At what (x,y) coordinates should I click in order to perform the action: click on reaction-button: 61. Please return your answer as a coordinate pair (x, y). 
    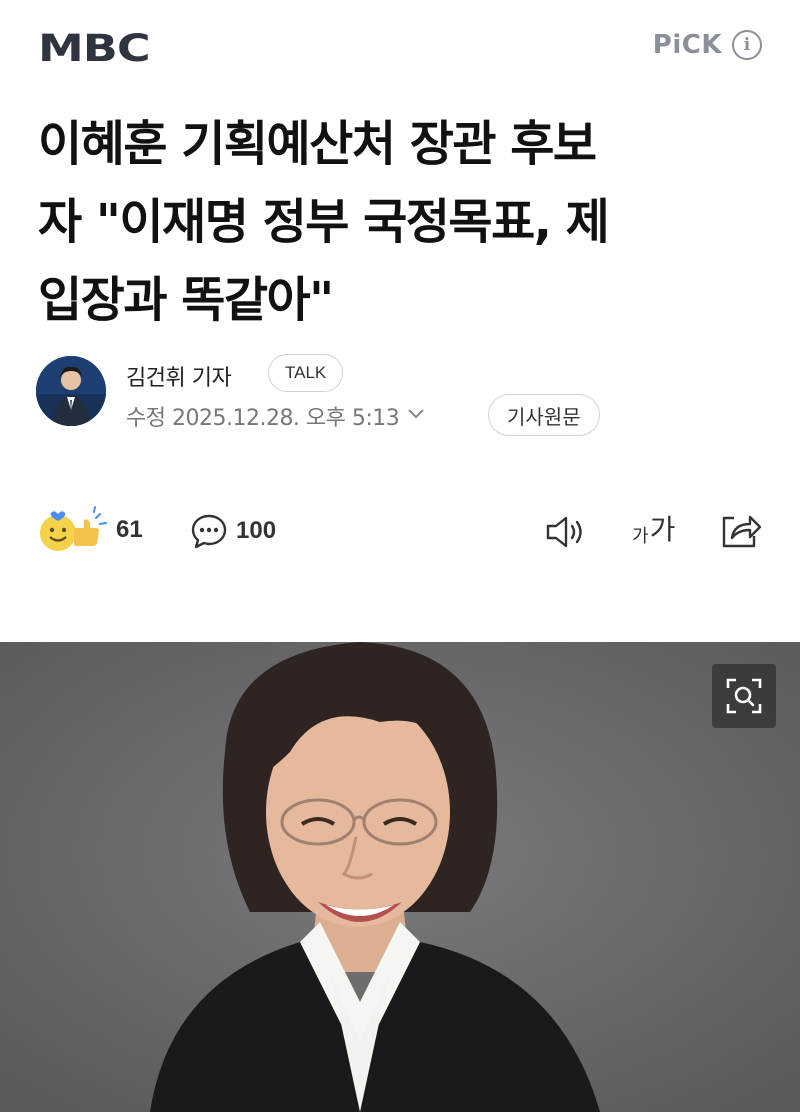
    Looking at the image, I should click on (89, 530).